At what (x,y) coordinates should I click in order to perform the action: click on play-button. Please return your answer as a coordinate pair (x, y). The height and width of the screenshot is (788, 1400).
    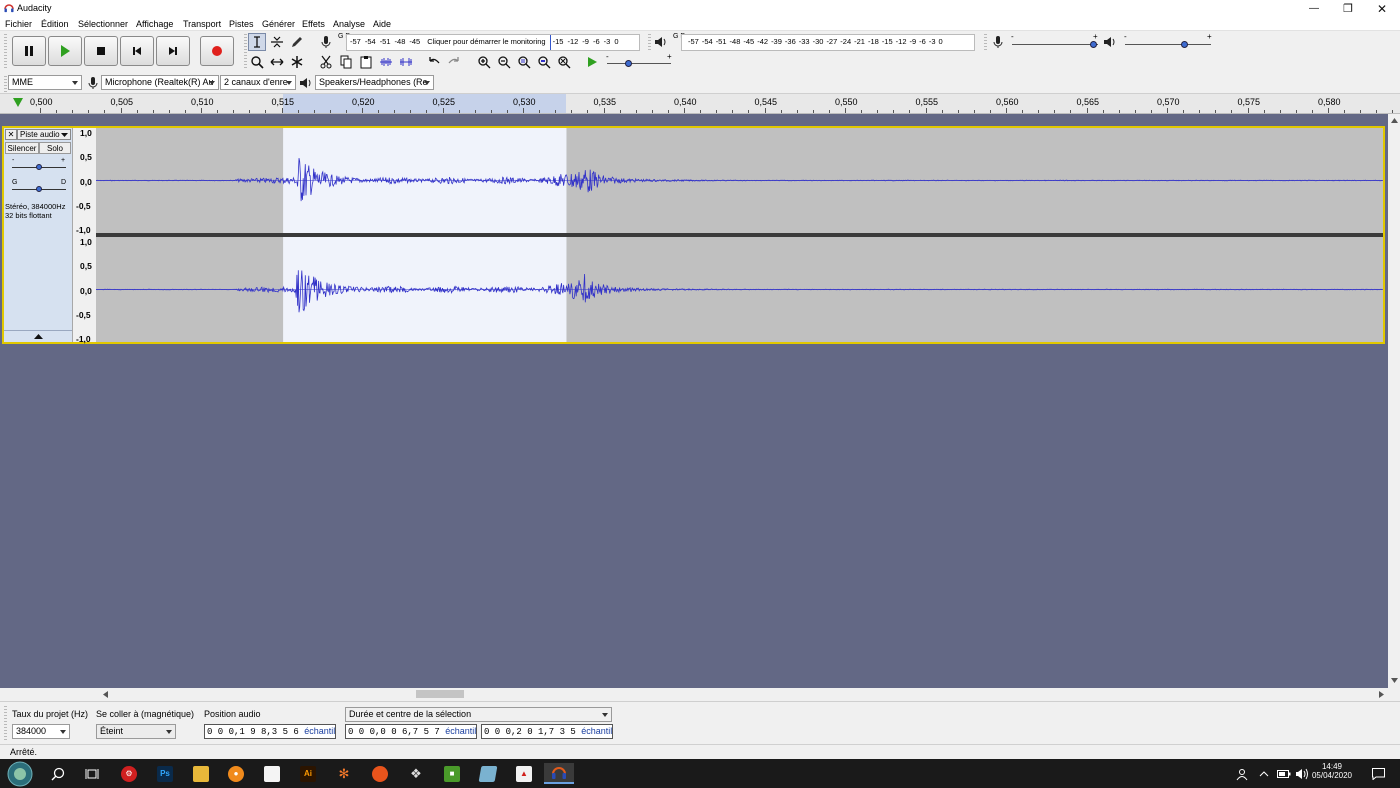
    Looking at the image, I should click on (65, 51).